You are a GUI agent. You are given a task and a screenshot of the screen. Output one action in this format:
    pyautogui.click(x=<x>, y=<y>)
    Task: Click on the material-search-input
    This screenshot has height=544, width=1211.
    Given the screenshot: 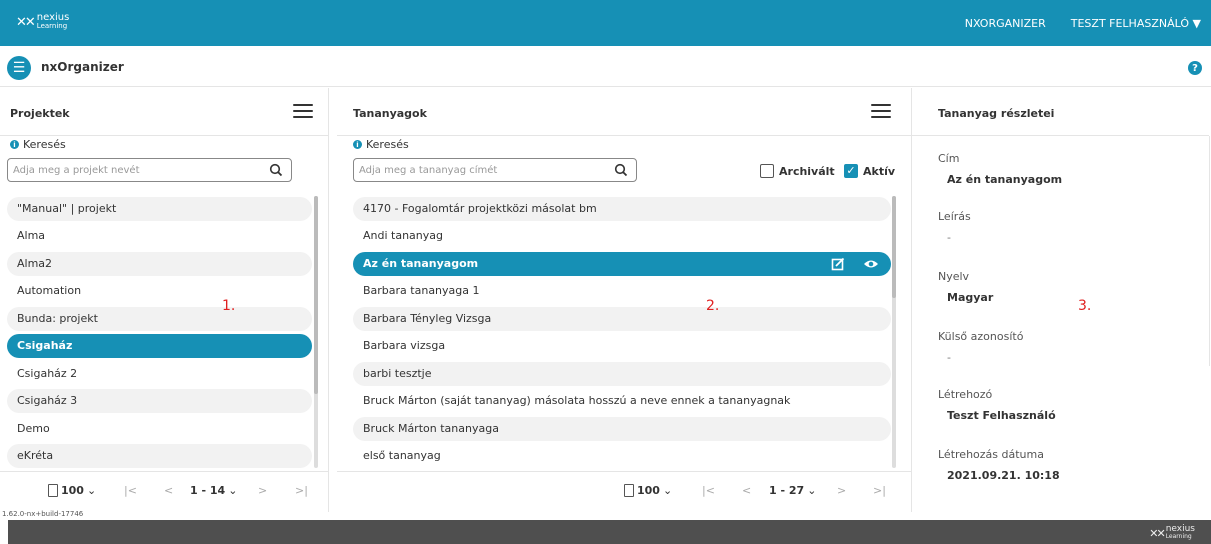 What is the action you would take?
    pyautogui.click(x=485, y=170)
    